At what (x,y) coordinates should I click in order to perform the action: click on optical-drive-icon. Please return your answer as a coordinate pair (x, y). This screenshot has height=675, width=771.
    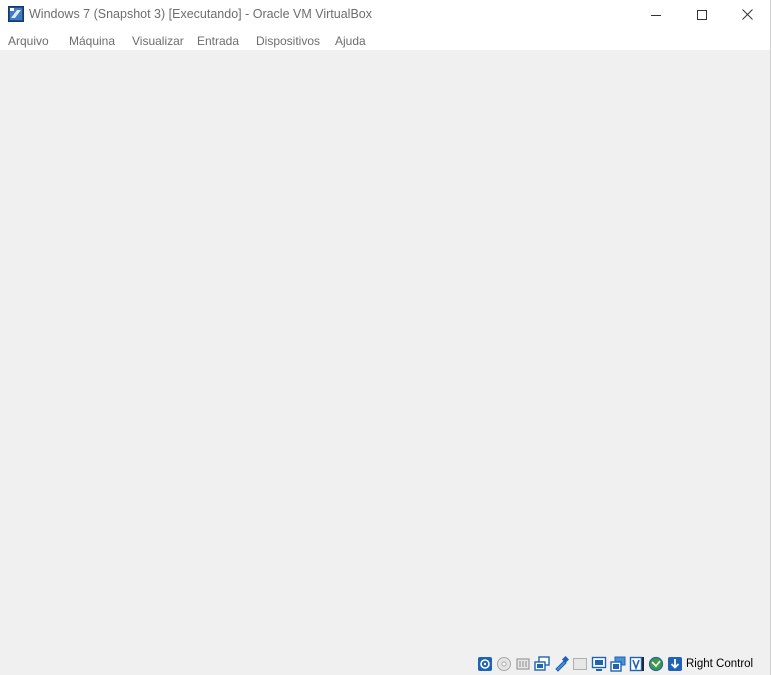
    Looking at the image, I should click on (504, 664).